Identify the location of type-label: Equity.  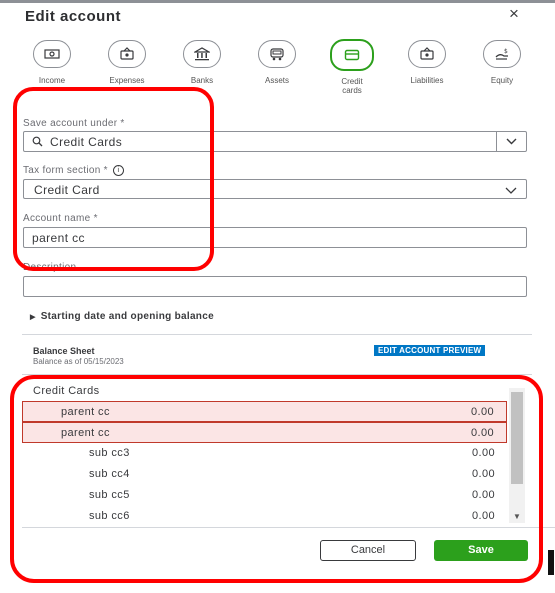
(502, 80).